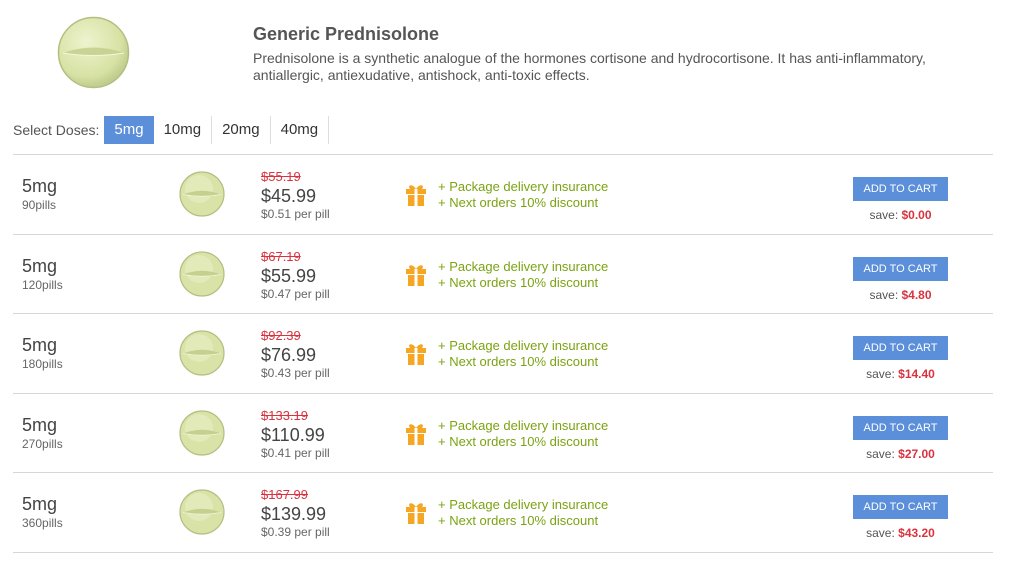  I want to click on doses-label: Select Doses:, so click(56, 130).